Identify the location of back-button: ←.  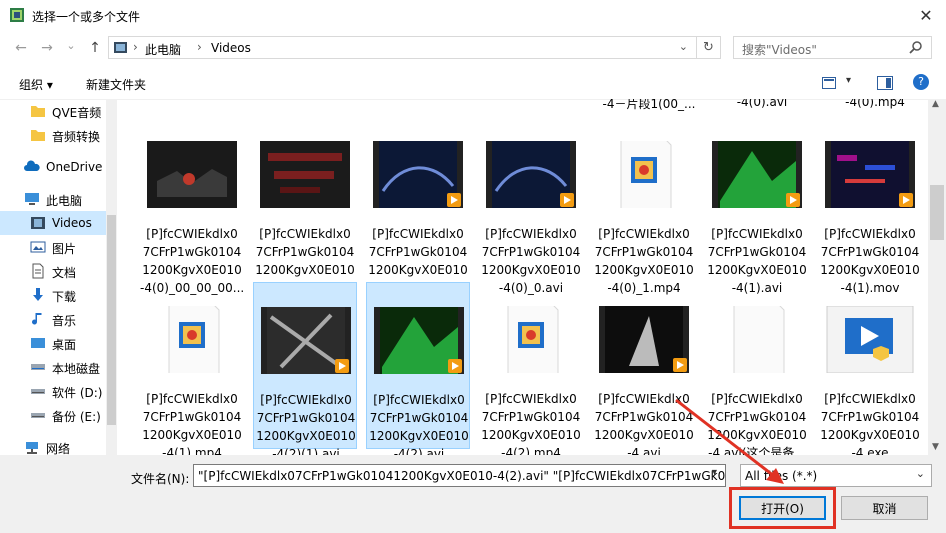
(21, 48).